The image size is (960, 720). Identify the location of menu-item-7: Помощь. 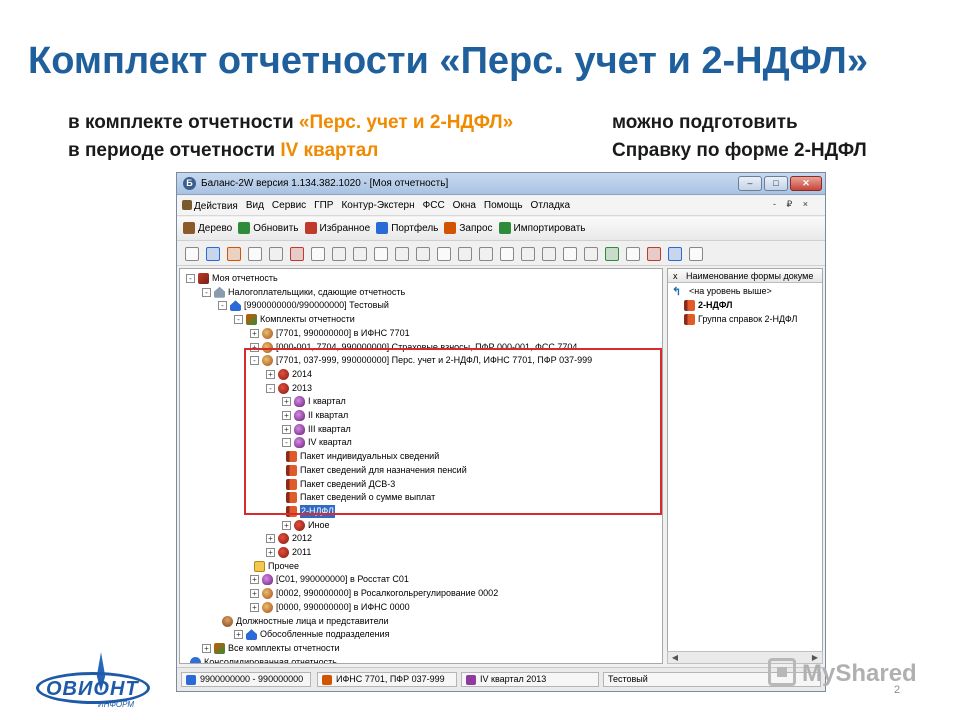
(503, 206).